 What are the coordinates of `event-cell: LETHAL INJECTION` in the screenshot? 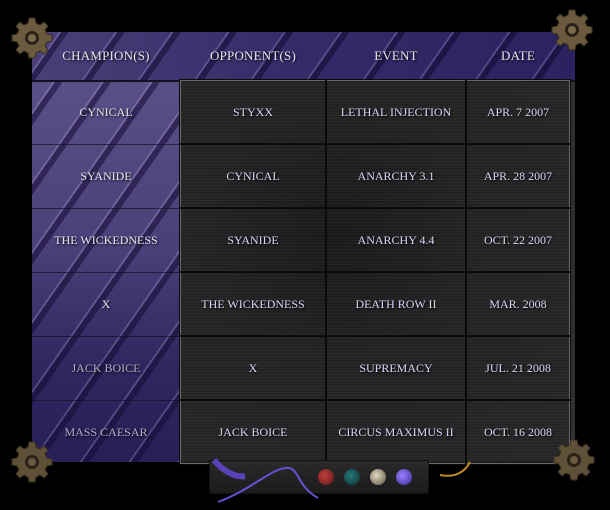 It's located at (396, 112).